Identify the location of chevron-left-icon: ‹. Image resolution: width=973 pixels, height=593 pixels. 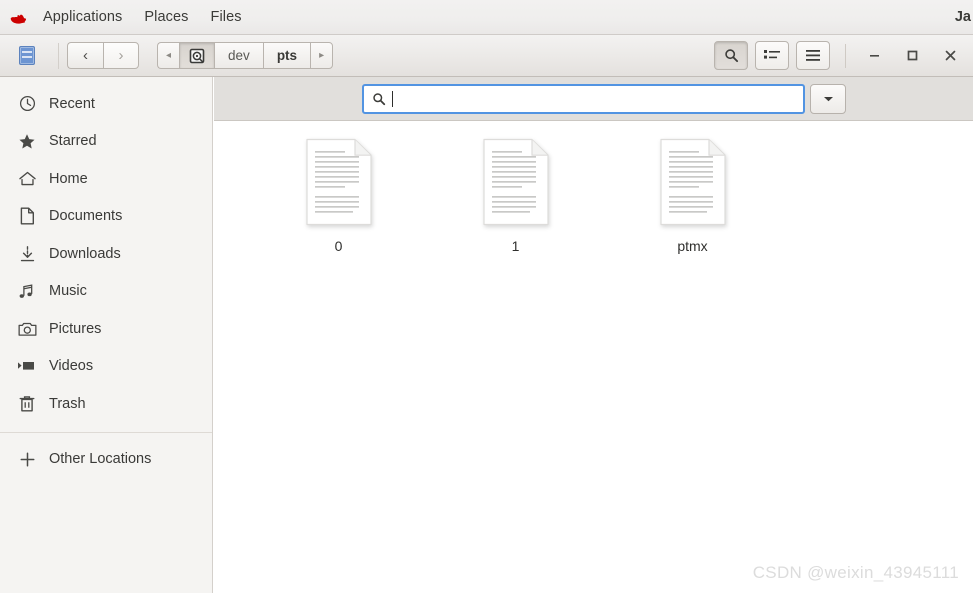
(85, 55).